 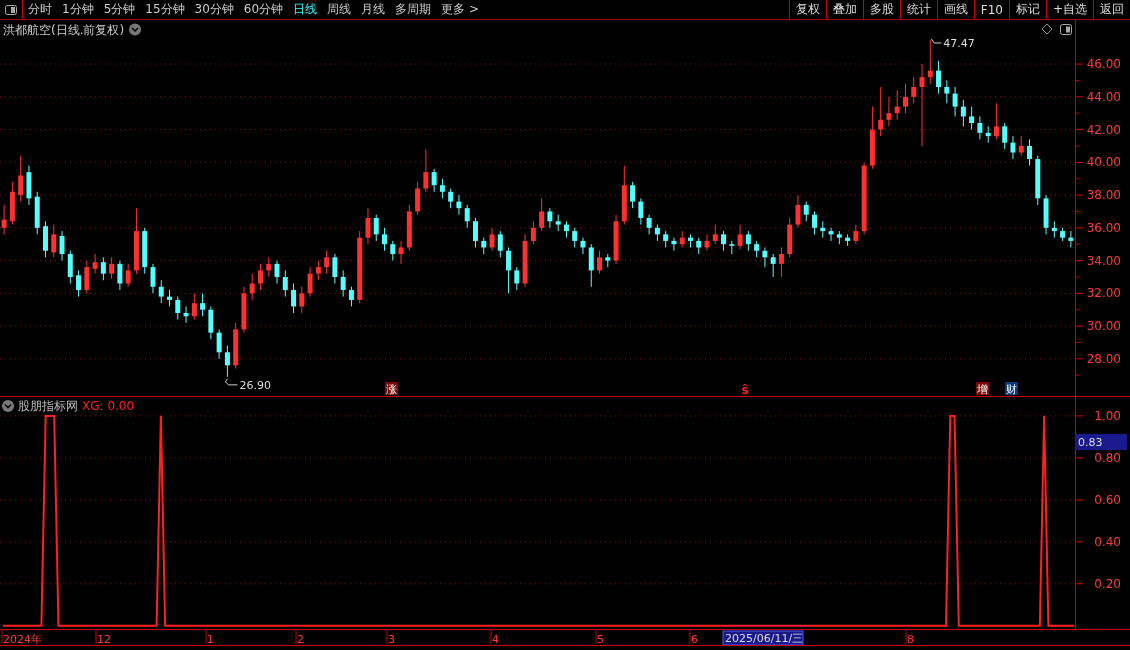 I want to click on period-tab: 月线, so click(x=373, y=9).